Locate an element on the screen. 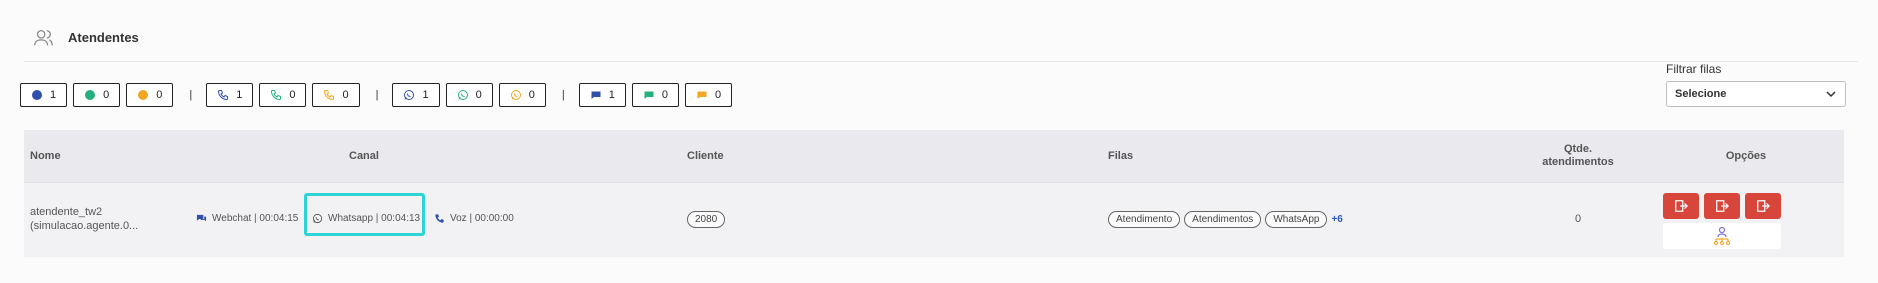 Image resolution: width=1878 pixels, height=283 pixels. queue-filter-label: Filtrar filas is located at coordinates (1694, 69).